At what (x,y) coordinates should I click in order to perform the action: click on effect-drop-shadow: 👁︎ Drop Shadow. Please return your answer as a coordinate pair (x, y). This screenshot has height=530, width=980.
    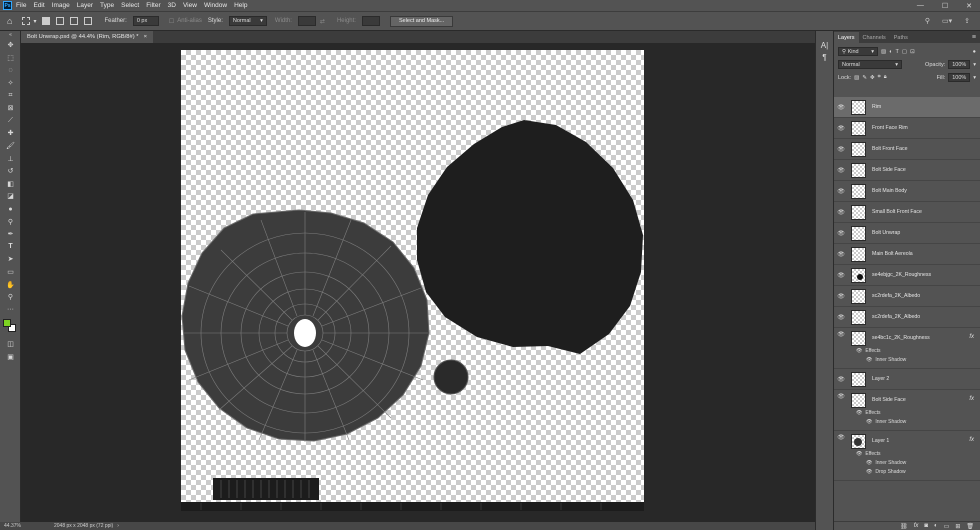
    Looking at the image, I should click on (886, 472).